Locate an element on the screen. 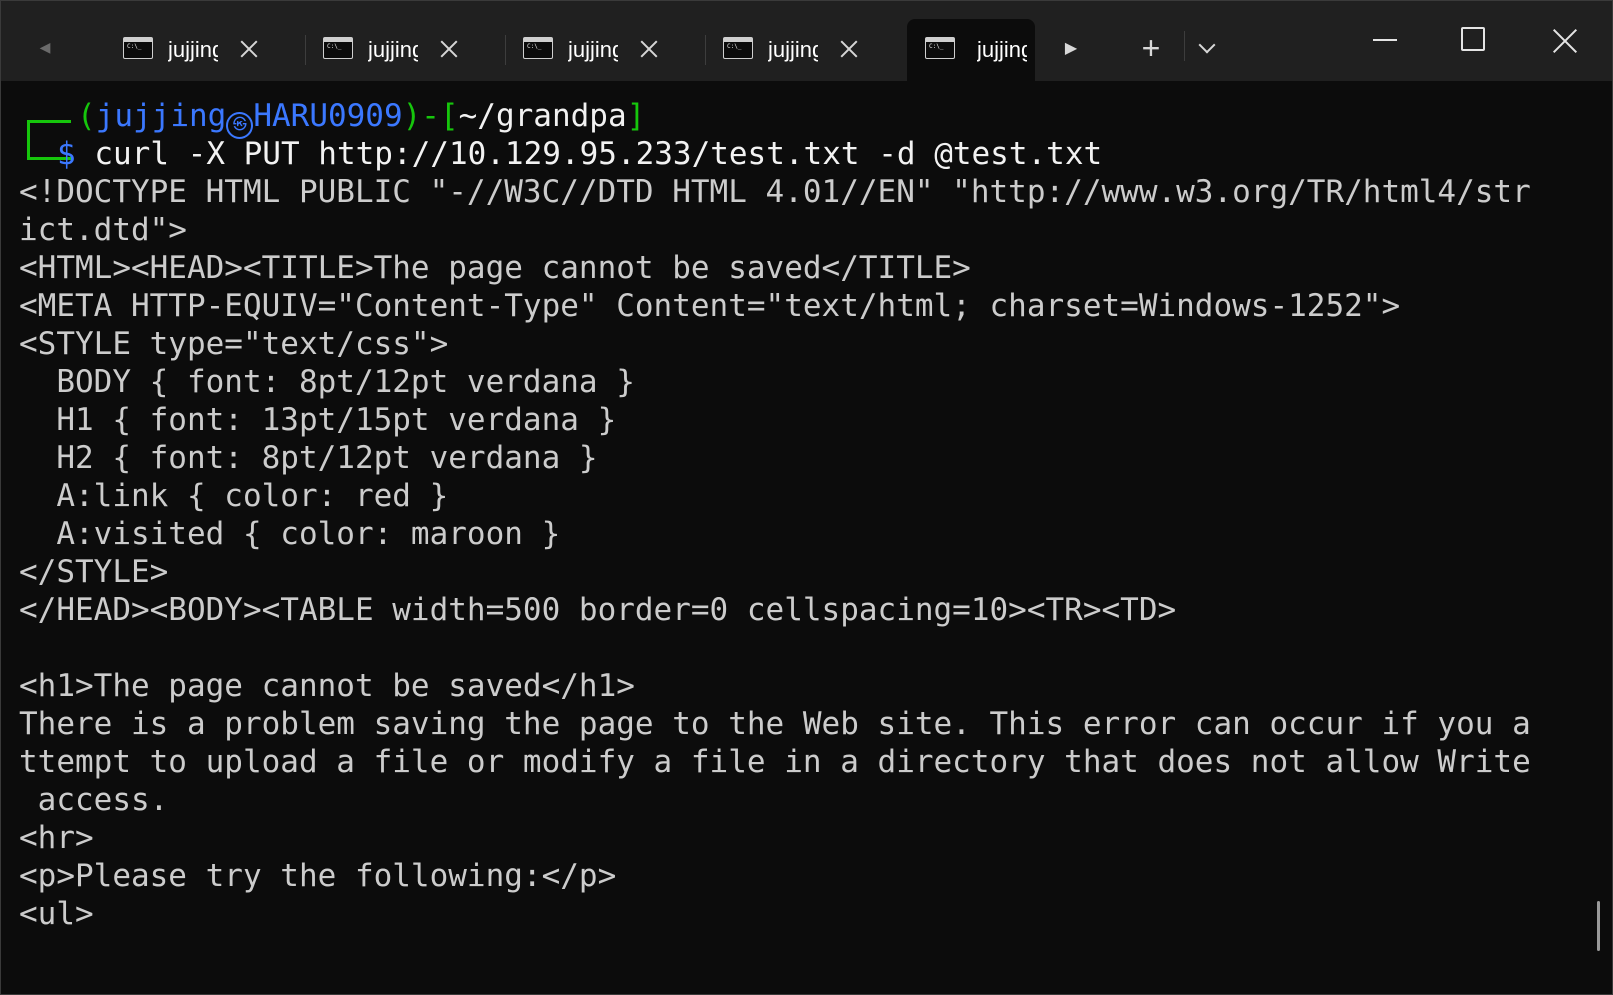  output-line: BODY { font: 8pt/12pt verdana } is located at coordinates (327, 382).